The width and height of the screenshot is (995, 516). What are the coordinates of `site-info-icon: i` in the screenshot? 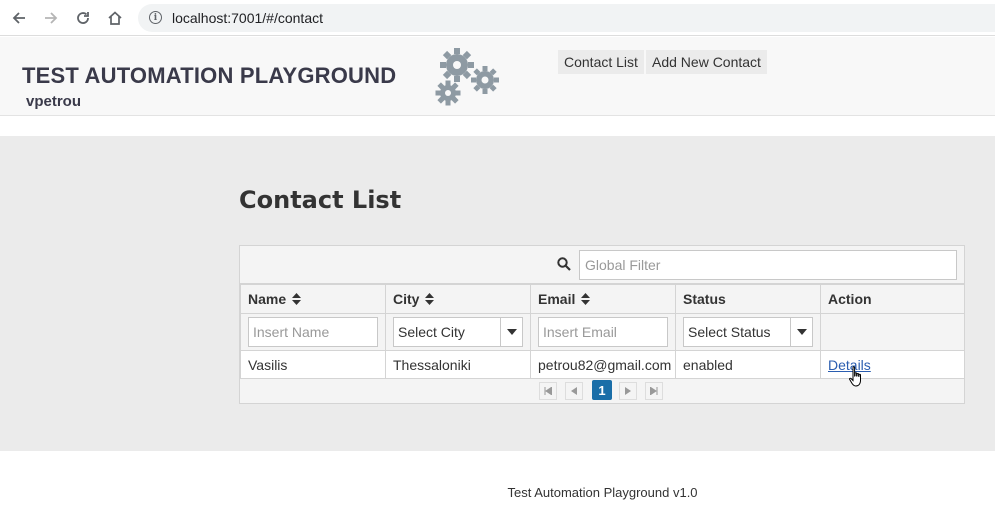 It's located at (155, 17).